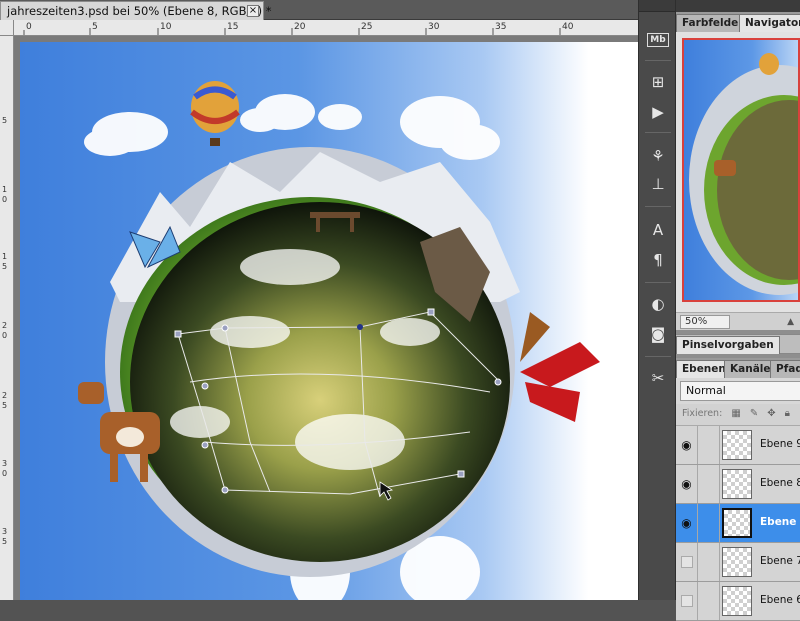 Image resolution: width=800 pixels, height=621 pixels. I want to click on layer-name: Ebene 6, so click(780, 600).